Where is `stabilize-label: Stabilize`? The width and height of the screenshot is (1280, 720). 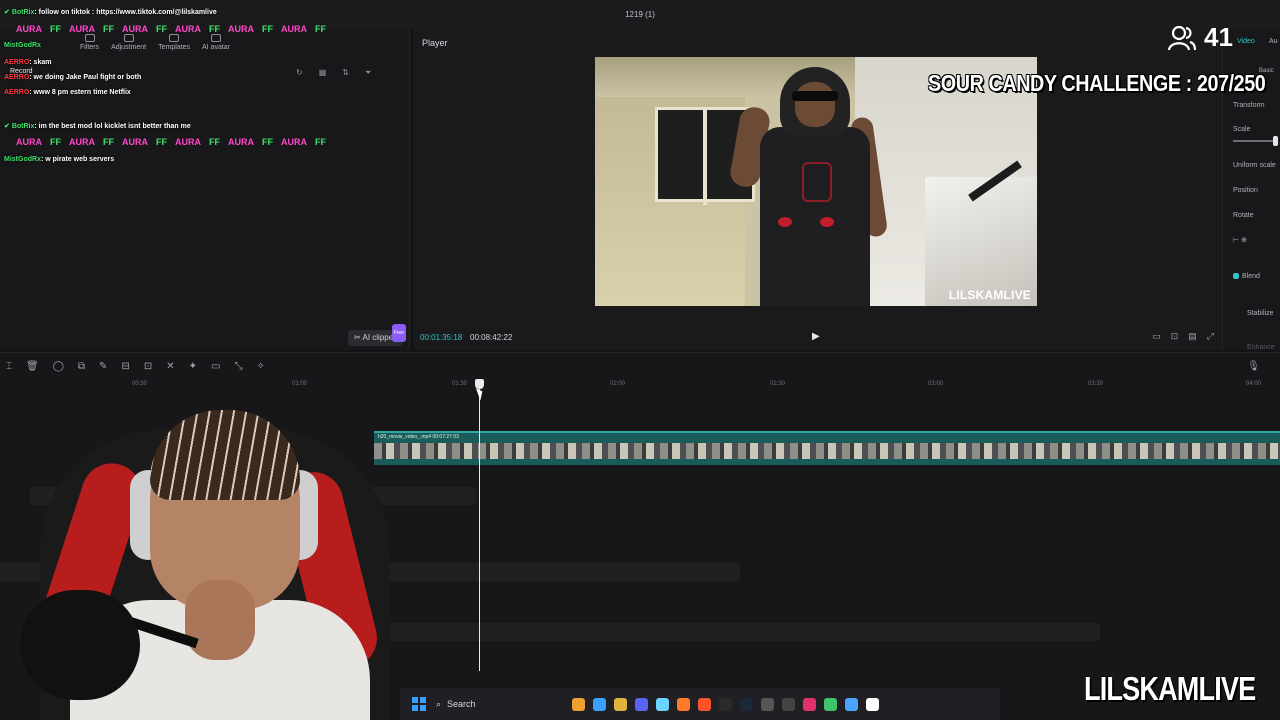
stabilize-label: Stabilize is located at coordinates (1260, 313).